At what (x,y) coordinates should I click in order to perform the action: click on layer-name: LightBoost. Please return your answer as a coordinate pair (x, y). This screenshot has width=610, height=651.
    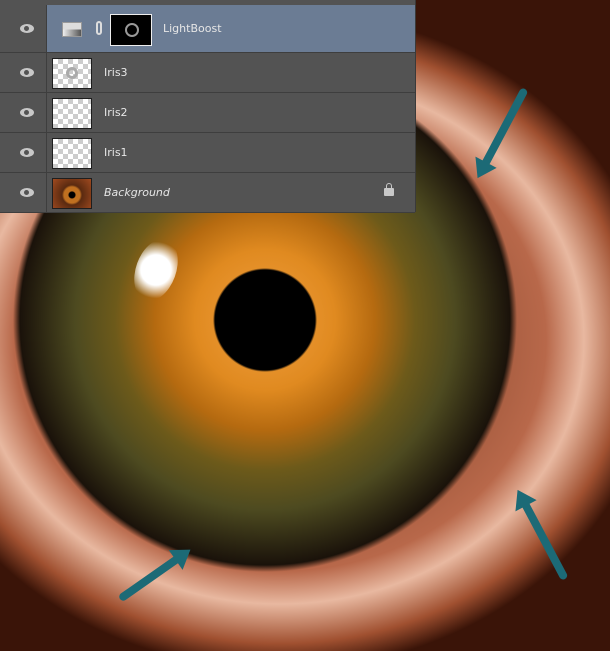
    Looking at the image, I should click on (192, 28).